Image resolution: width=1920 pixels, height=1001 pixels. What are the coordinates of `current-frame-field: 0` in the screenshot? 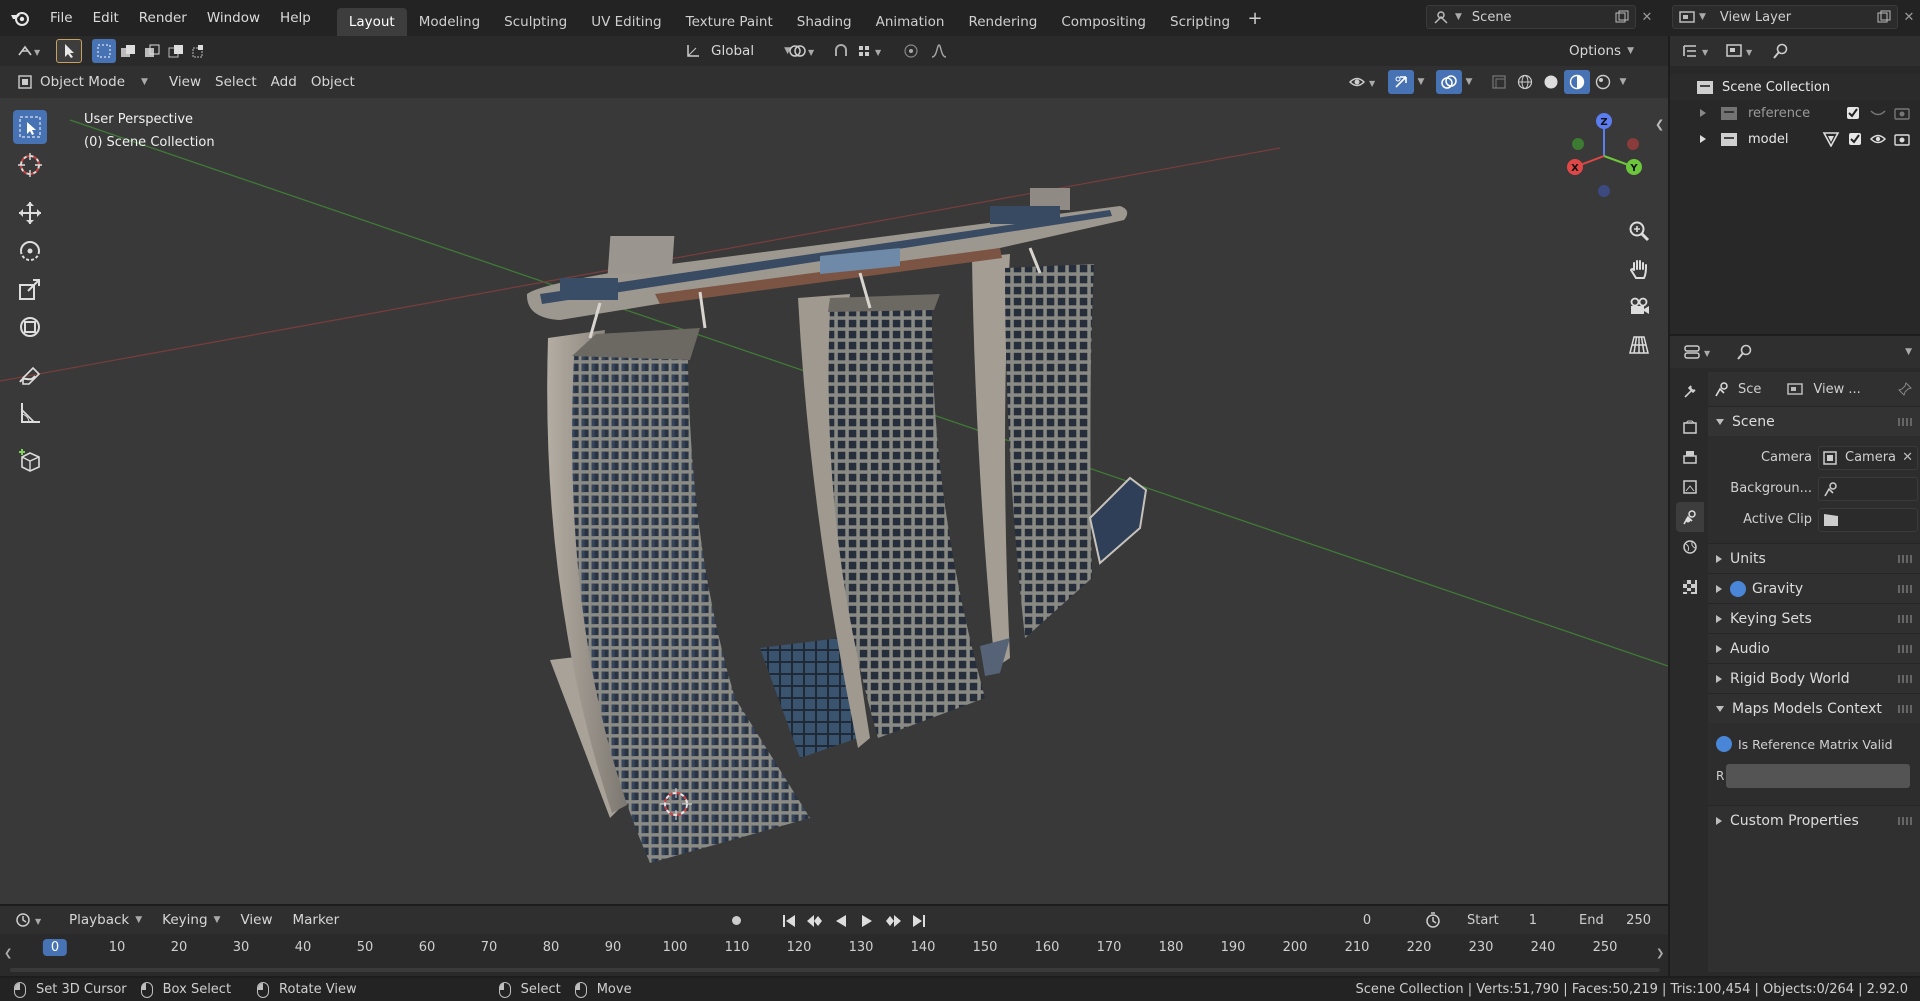 It's located at (1367, 920).